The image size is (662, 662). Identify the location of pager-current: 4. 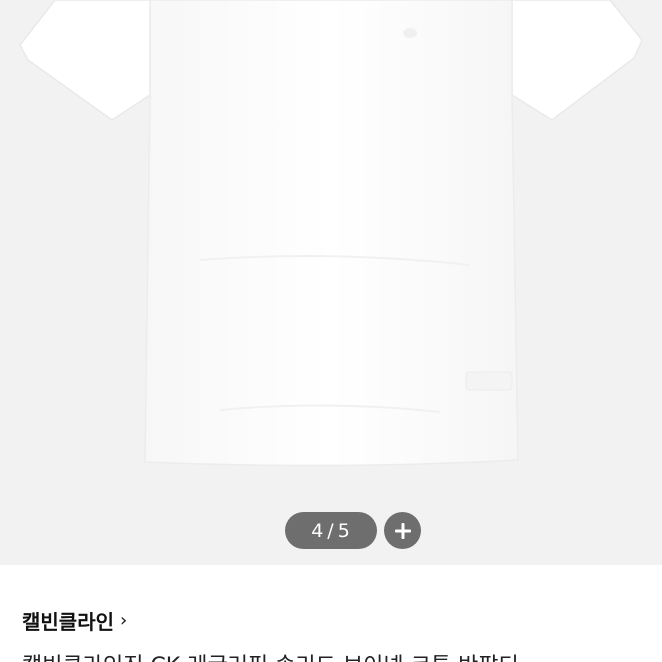
(318, 530).